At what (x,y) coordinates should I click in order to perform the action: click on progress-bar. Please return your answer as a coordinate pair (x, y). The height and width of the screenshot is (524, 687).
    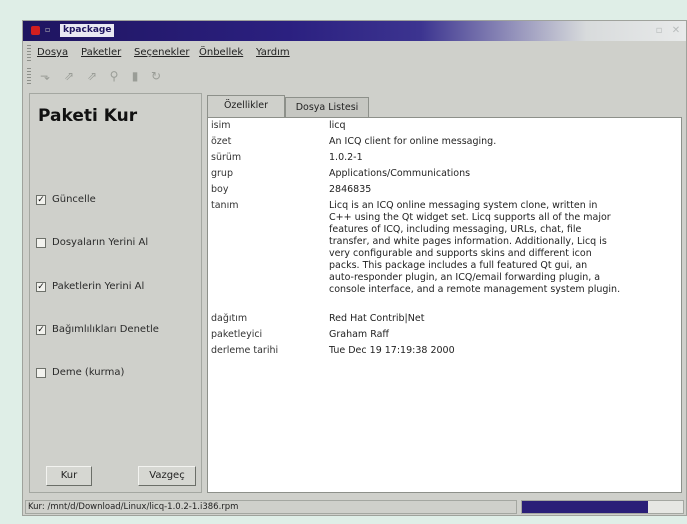
    Looking at the image, I should click on (602, 507).